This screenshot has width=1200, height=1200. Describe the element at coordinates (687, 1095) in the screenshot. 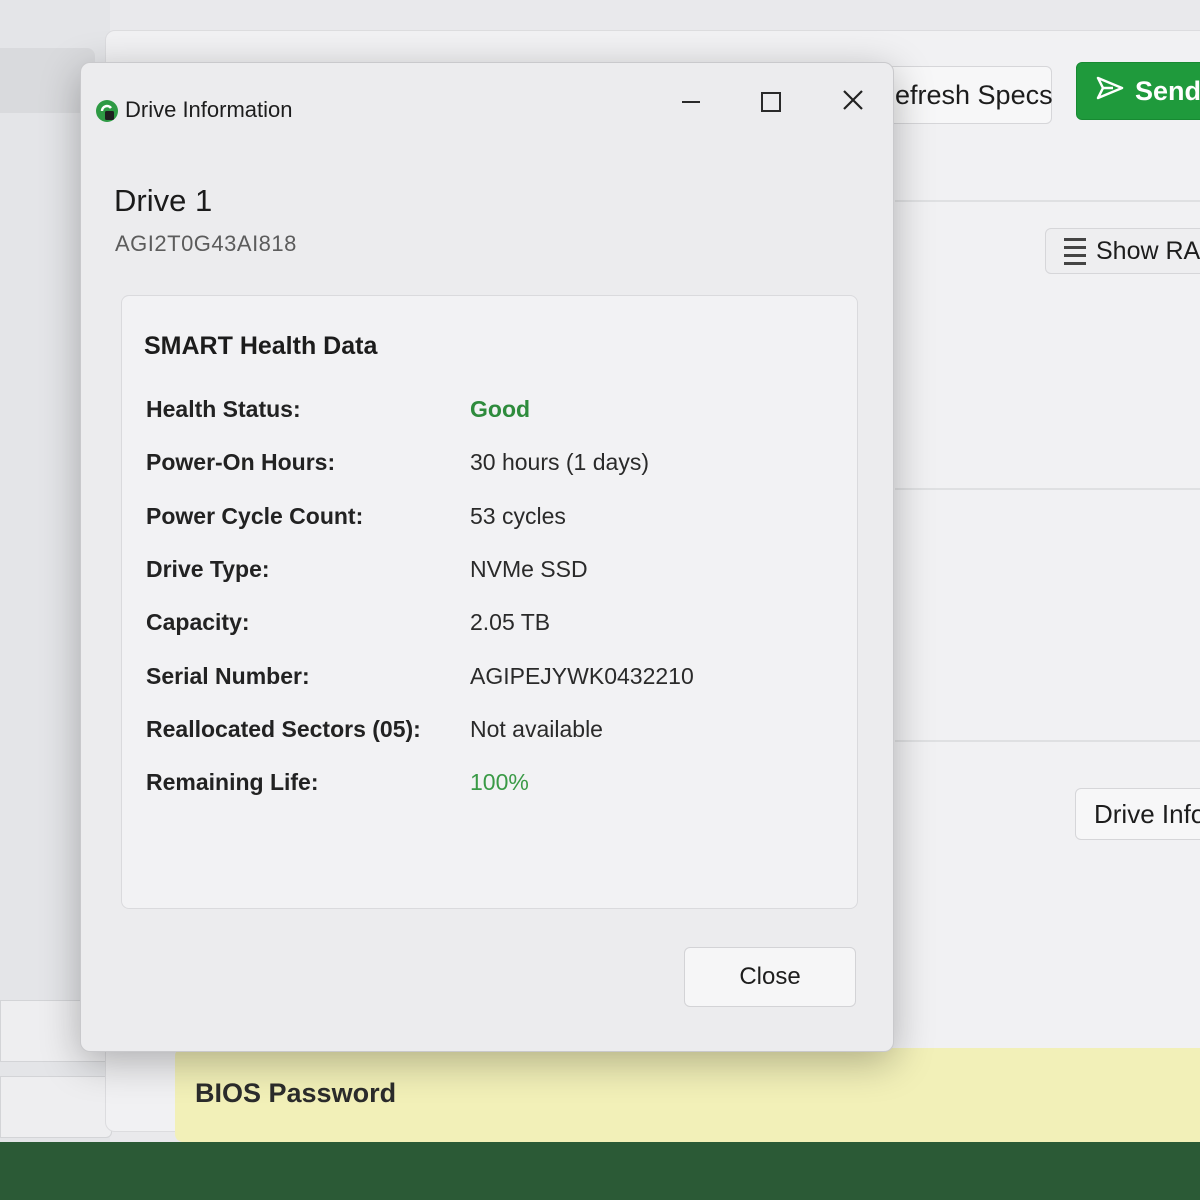

I see `bios-password-banner: BIOS Password` at that location.